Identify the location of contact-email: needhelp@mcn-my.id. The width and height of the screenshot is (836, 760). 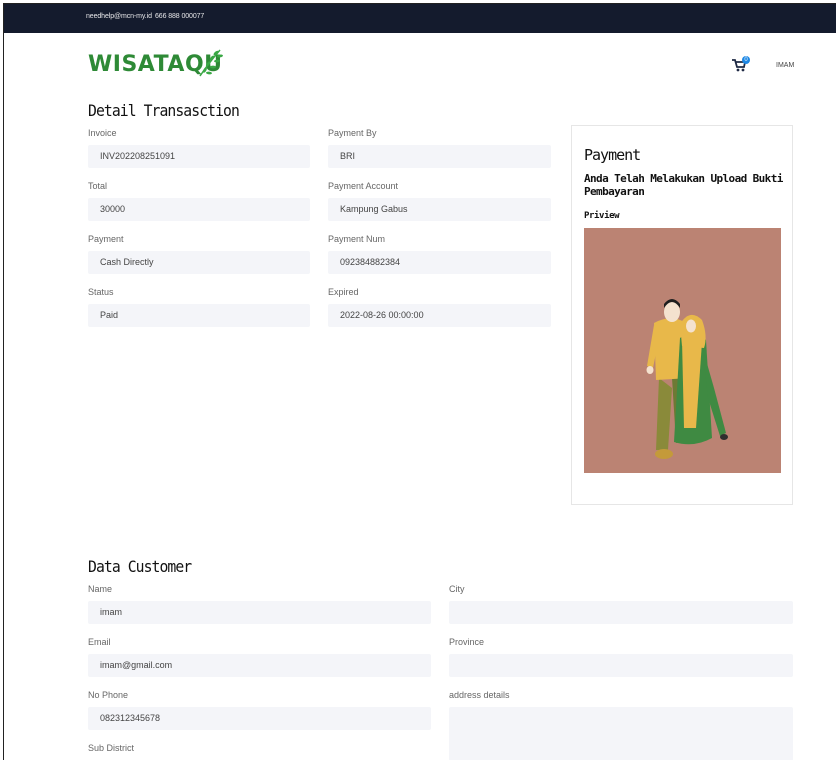
(119, 16).